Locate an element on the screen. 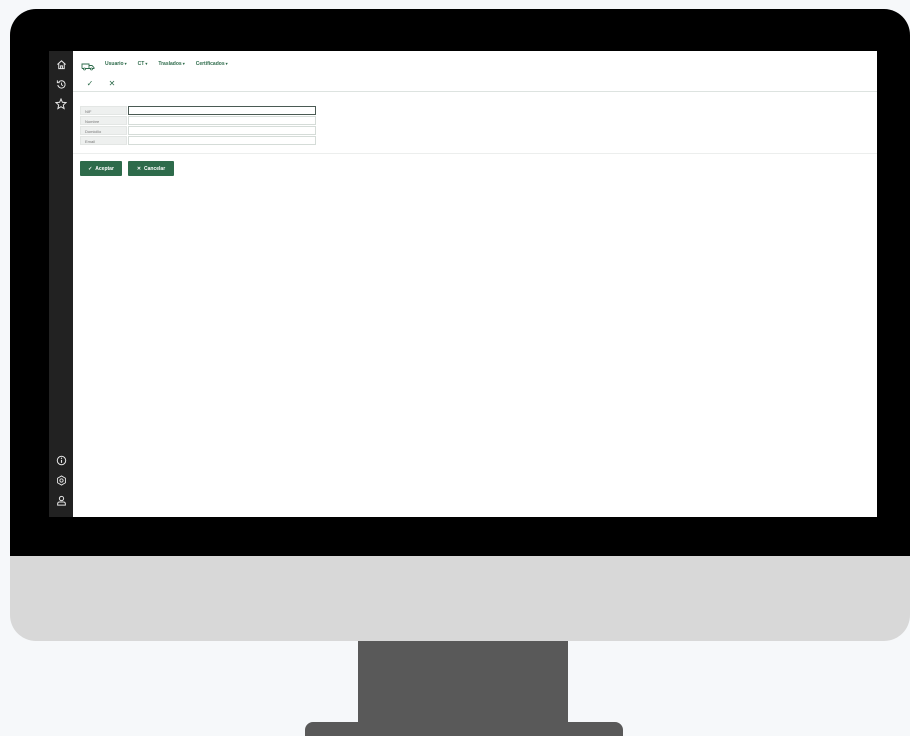 Image resolution: width=910 pixels, height=736 pixels. form-divider is located at coordinates (475, 153).